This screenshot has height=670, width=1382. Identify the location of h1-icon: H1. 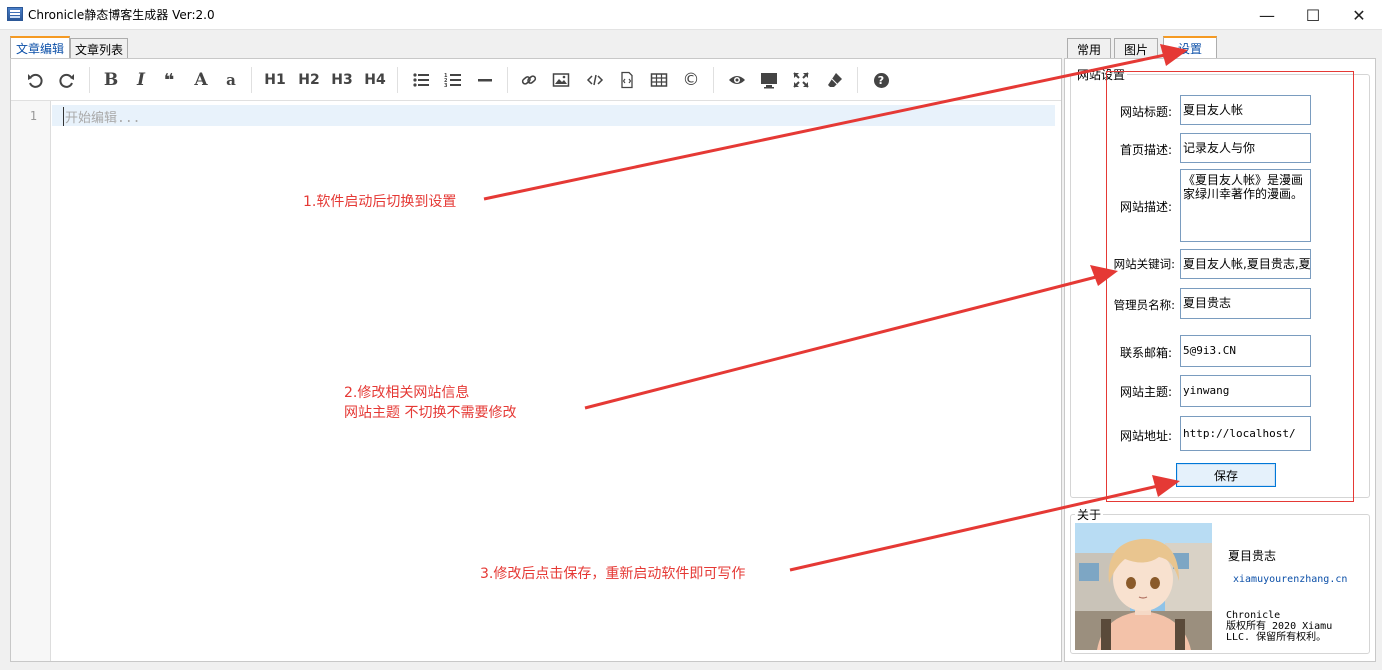
(275, 80).